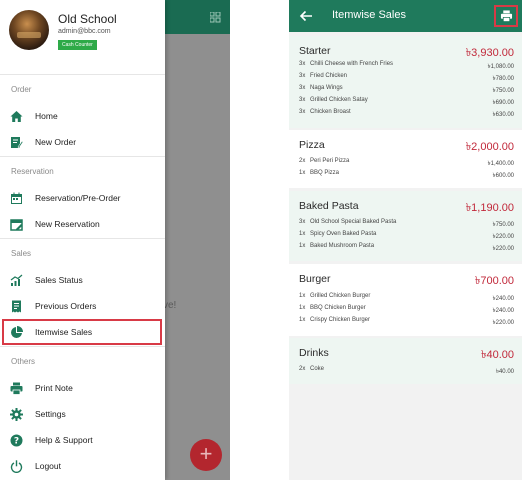 Image resolution: width=522 pixels, height=480 pixels. I want to click on item-name: Spicy Oven Baked Pasta, so click(343, 234).